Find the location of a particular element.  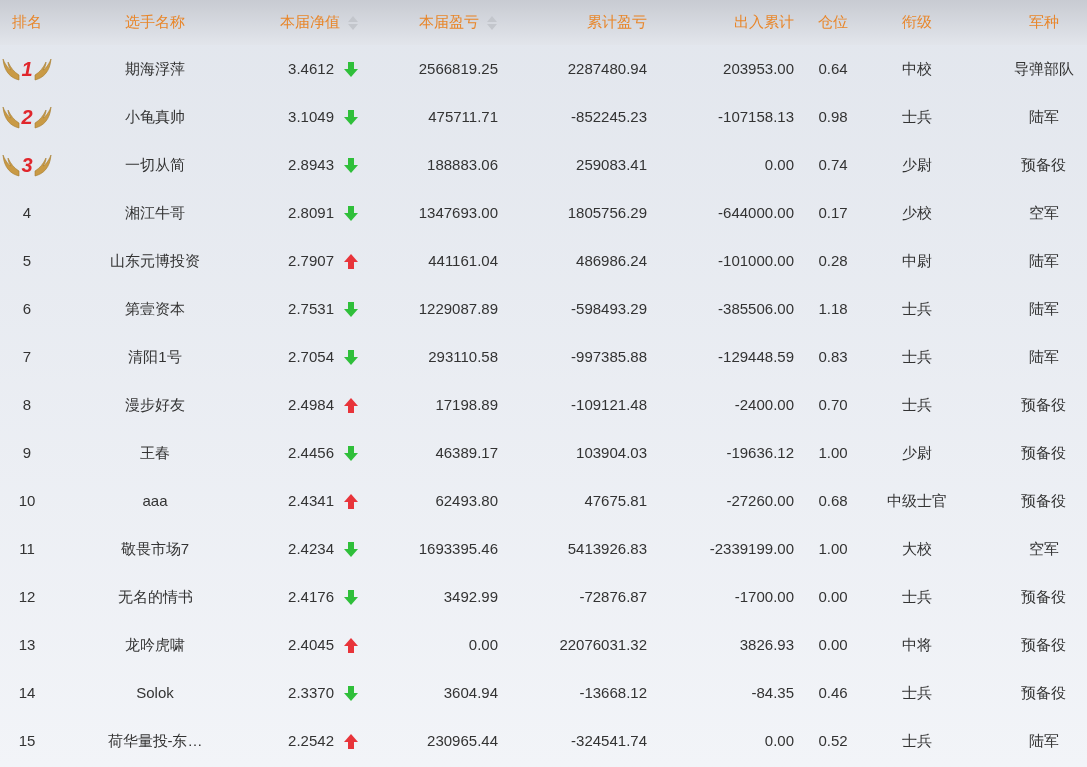

table-cell-text: -644000.00 is located at coordinates (756, 212).